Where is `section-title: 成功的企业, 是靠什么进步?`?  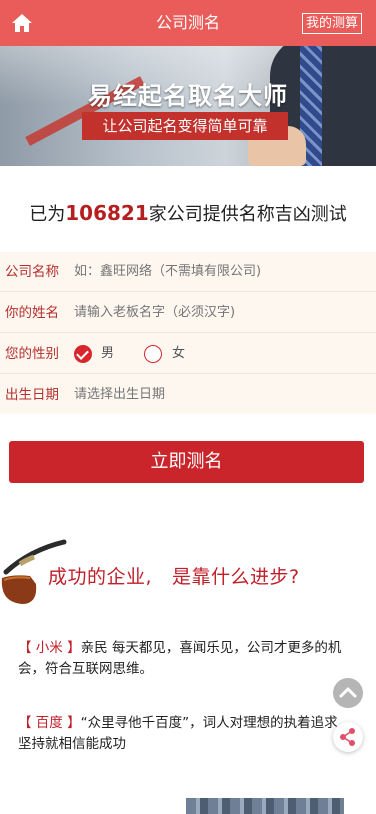
section-title: 成功的企业, 是靠什么进步? is located at coordinates (174, 575).